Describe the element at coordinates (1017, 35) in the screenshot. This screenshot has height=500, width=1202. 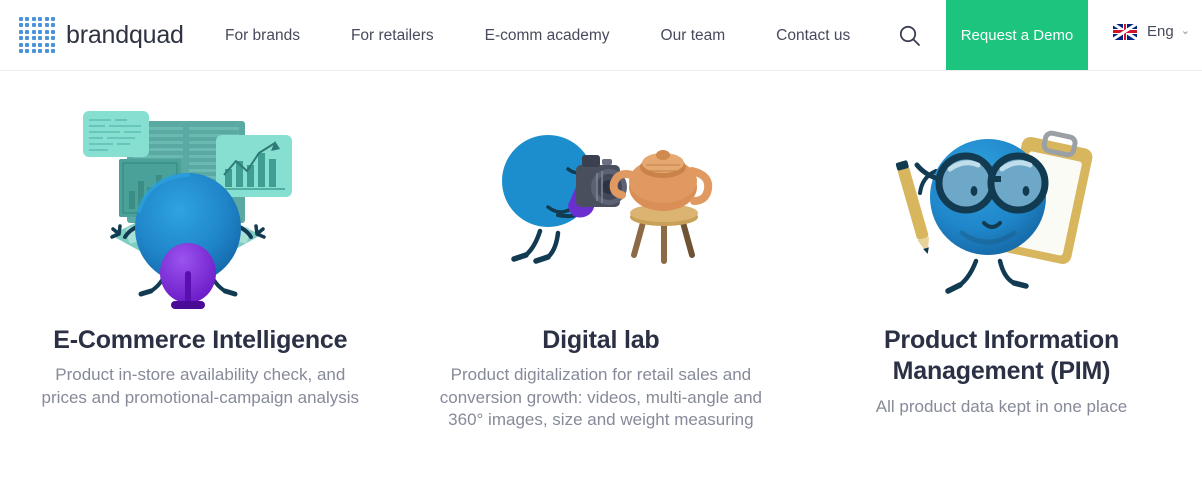
I see `request-demo-button: Request a Demo` at that location.